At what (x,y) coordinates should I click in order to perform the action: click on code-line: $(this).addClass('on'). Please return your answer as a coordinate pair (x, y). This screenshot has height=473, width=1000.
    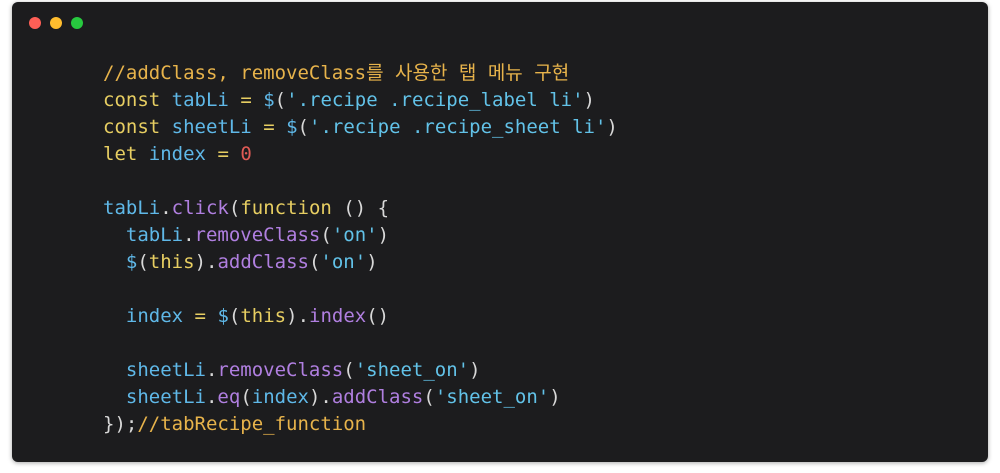
    Looking at the image, I should click on (360, 262).